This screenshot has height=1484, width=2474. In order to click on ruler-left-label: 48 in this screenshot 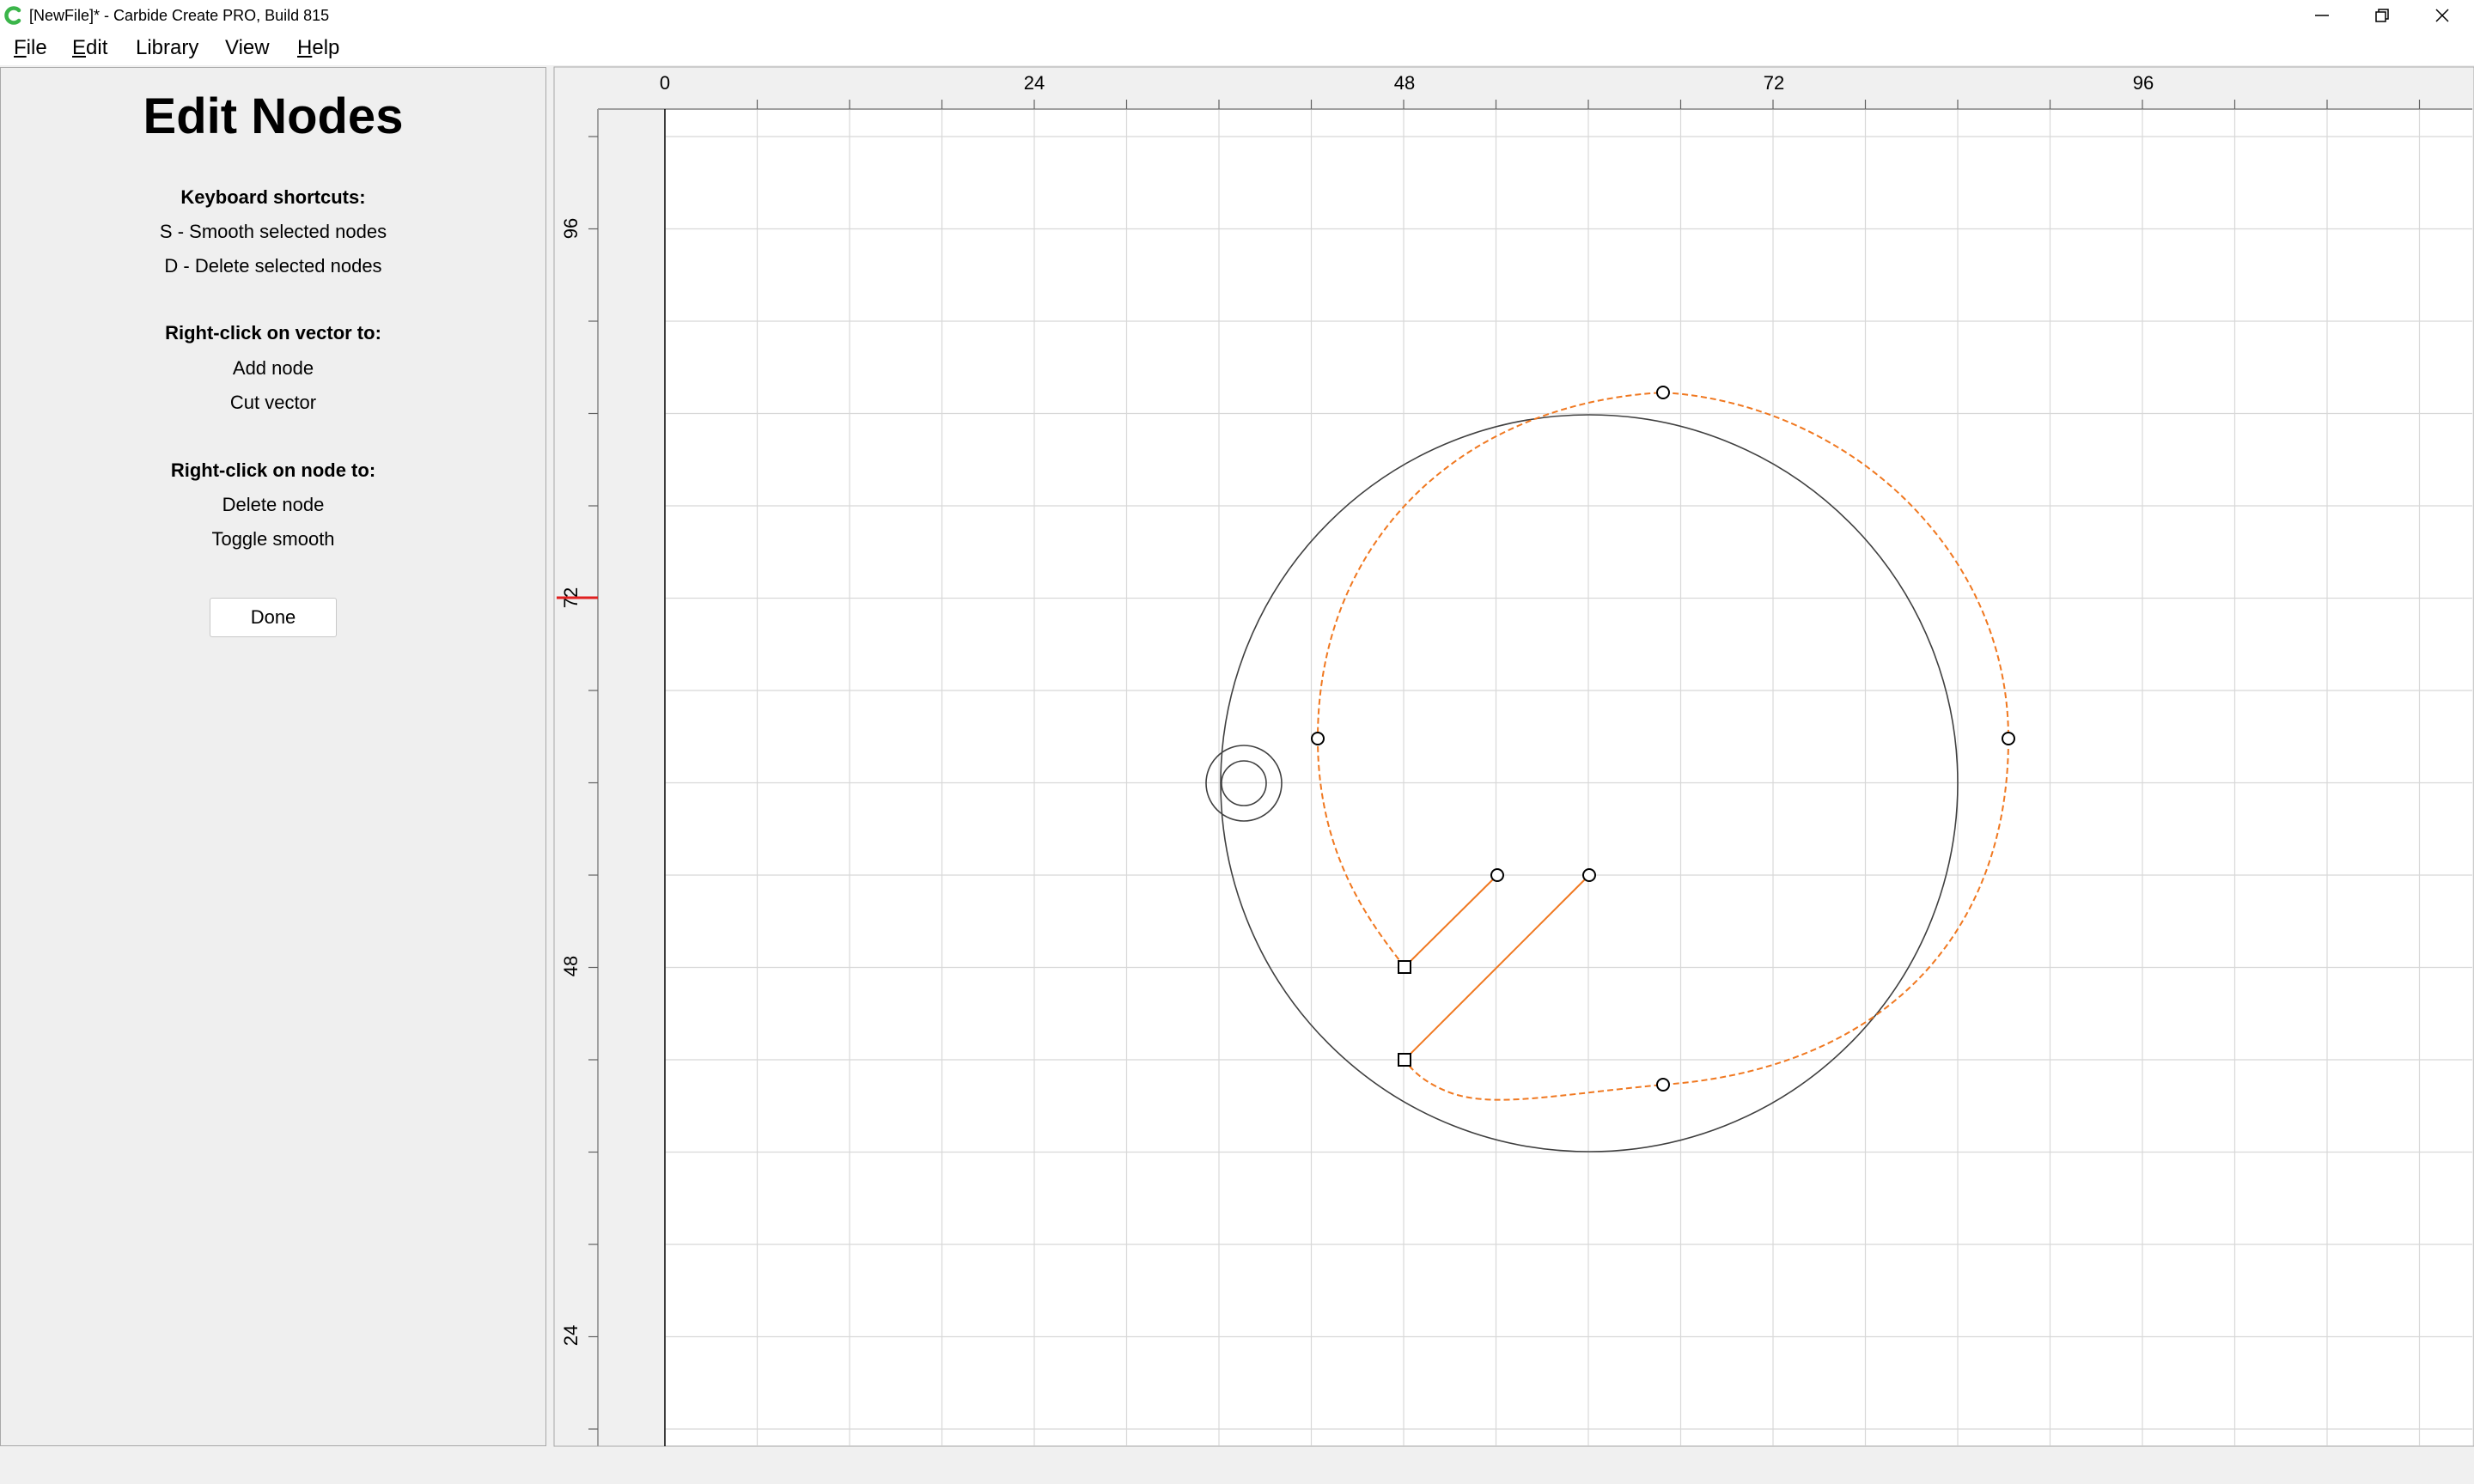, I will do `click(571, 966)`.